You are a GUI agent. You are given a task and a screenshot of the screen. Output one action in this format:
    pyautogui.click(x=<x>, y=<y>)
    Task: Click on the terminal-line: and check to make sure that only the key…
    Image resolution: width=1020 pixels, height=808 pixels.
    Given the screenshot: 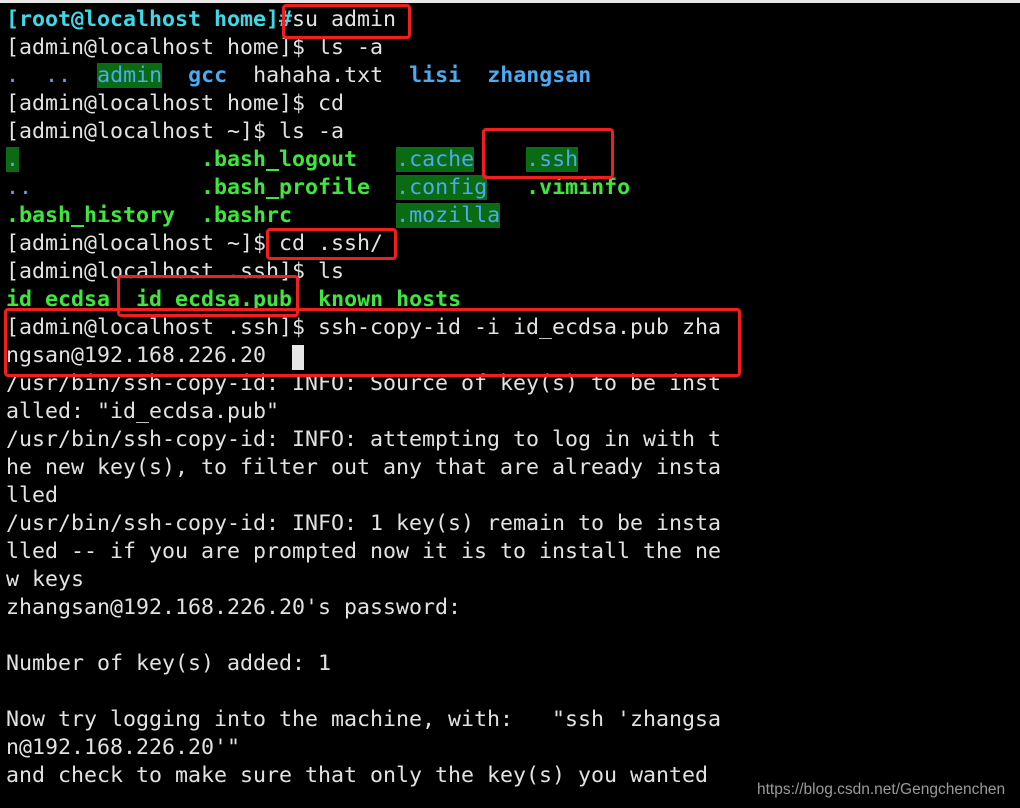 What is the action you would take?
    pyautogui.click(x=363, y=776)
    